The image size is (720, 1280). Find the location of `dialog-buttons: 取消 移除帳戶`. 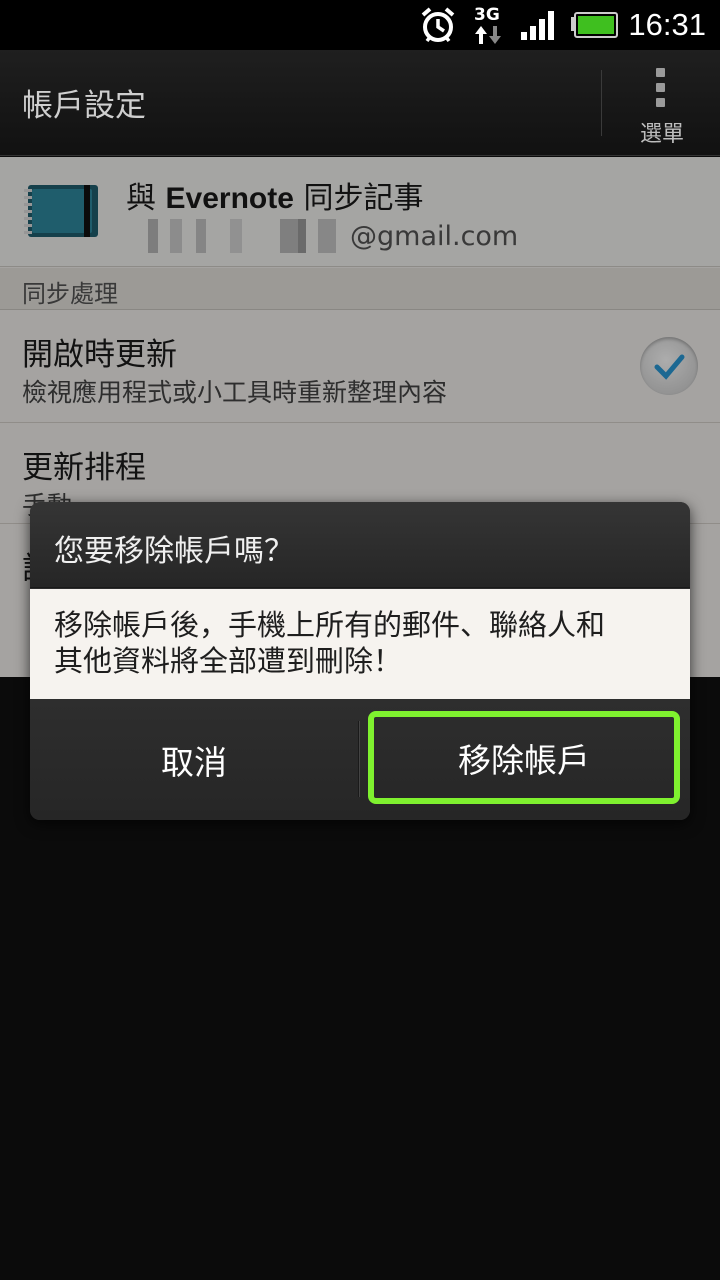

dialog-buttons: 取消 移除帳戶 is located at coordinates (360, 759).